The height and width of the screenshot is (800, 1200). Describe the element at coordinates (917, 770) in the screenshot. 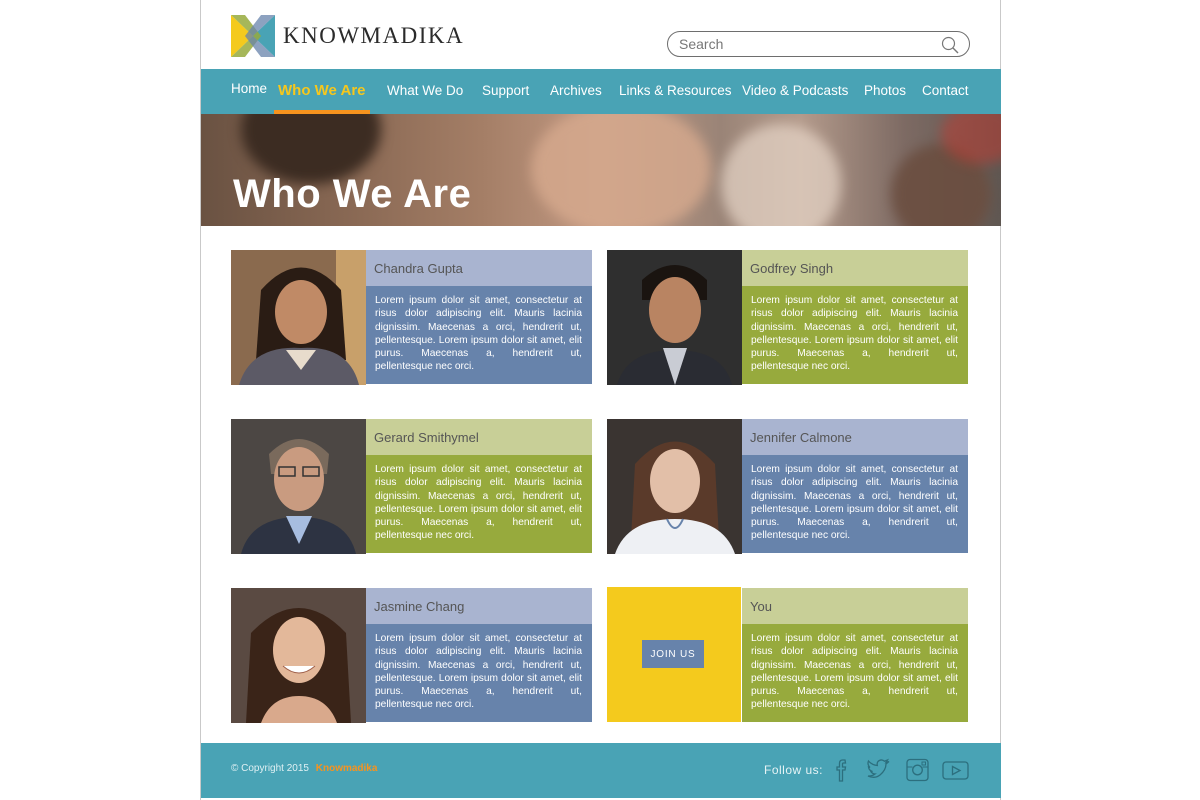

I see `instagram-icon` at that location.